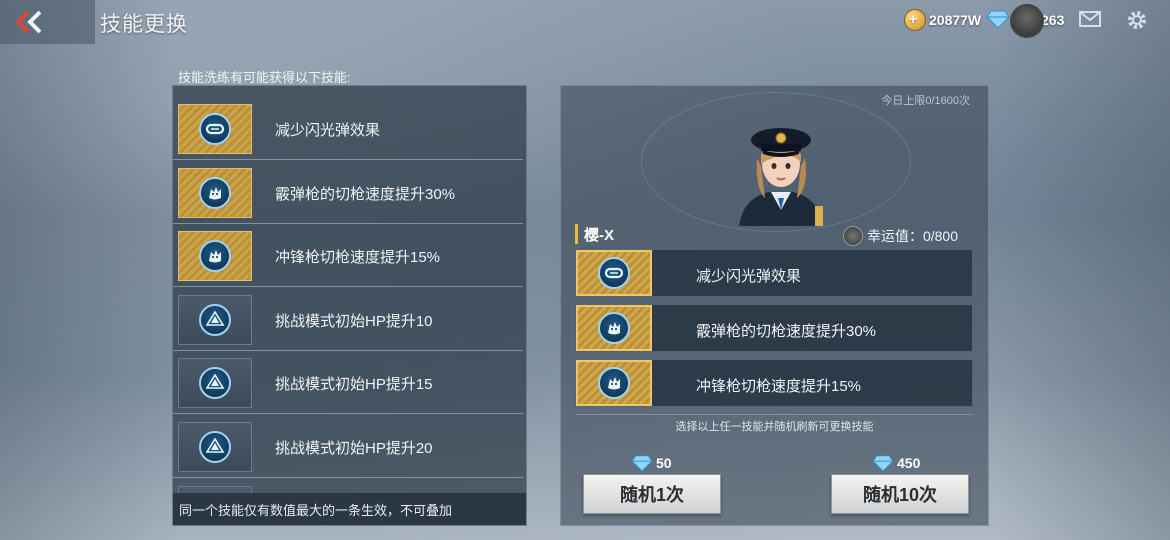  Describe the element at coordinates (774, 414) in the screenshot. I see `divider` at that location.